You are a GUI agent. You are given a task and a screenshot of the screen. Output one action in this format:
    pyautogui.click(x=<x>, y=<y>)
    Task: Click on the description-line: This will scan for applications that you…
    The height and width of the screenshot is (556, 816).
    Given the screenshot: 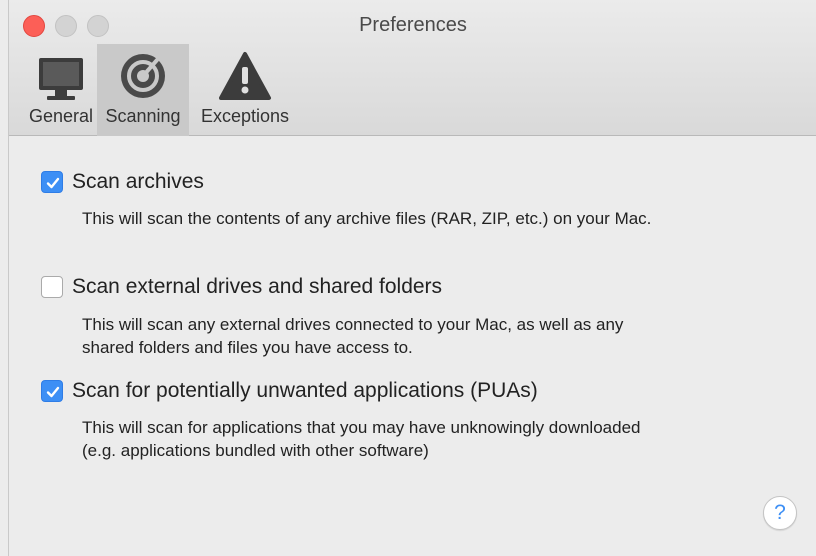 What is the action you would take?
    pyautogui.click(x=361, y=427)
    